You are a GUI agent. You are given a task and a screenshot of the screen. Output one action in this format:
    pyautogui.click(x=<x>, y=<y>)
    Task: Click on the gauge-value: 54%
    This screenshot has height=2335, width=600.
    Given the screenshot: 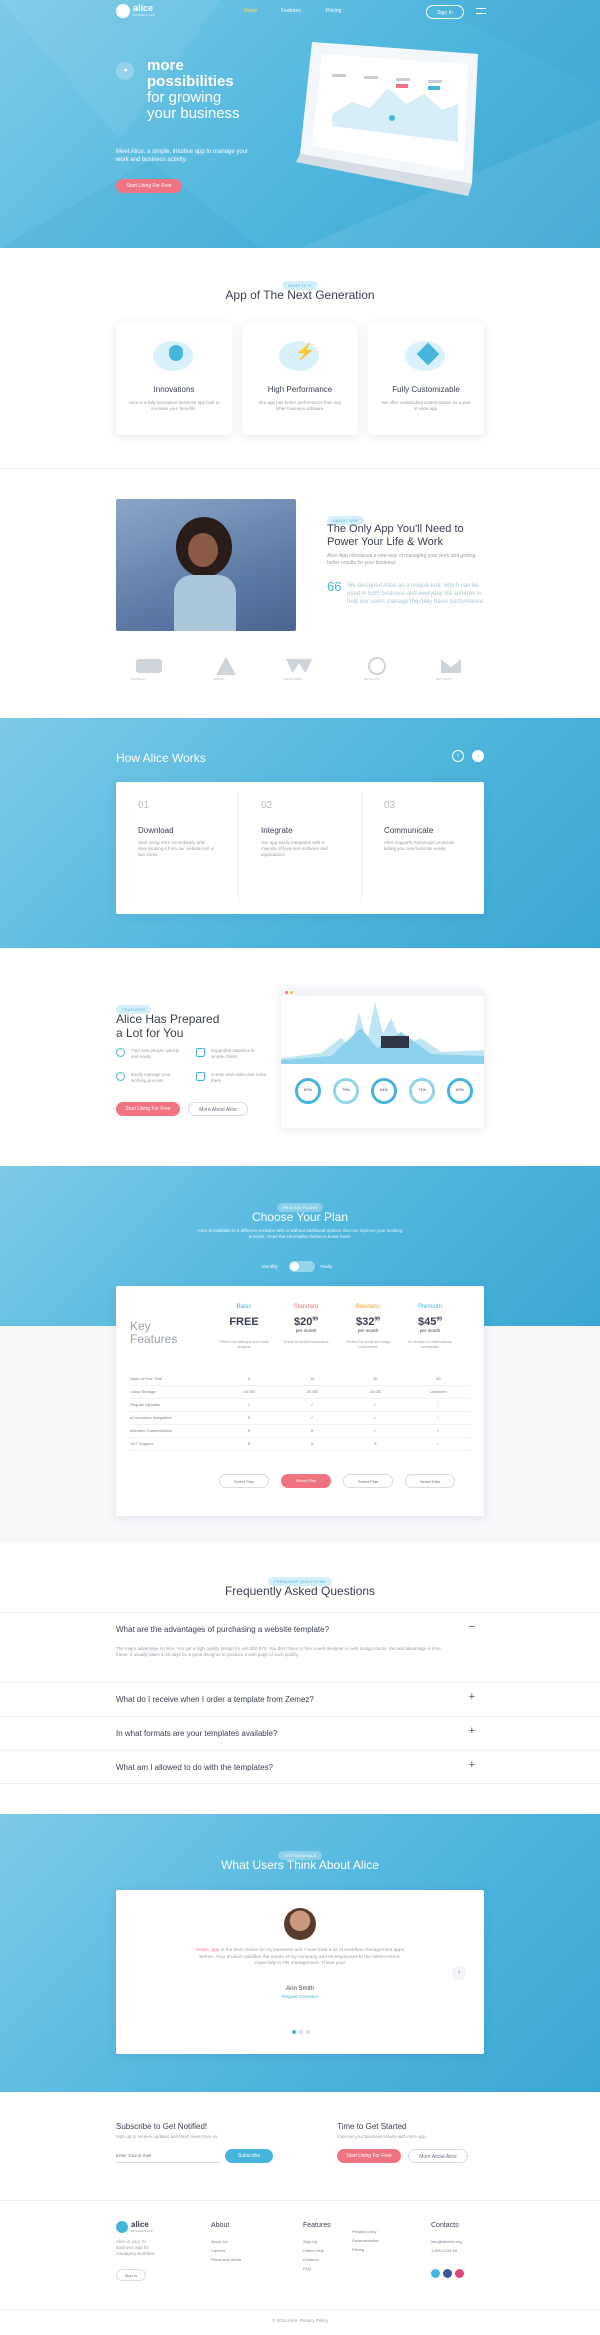 What is the action you would take?
    pyautogui.click(x=383, y=1089)
    